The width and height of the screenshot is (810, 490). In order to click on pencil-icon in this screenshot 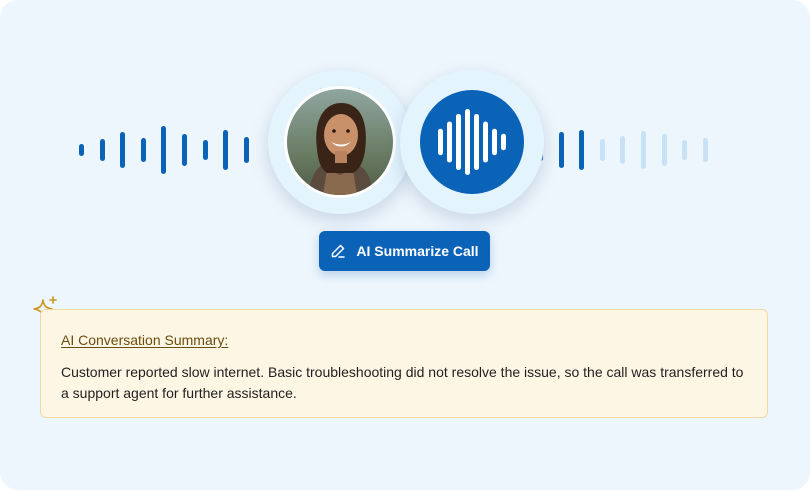, I will do `click(339, 251)`.